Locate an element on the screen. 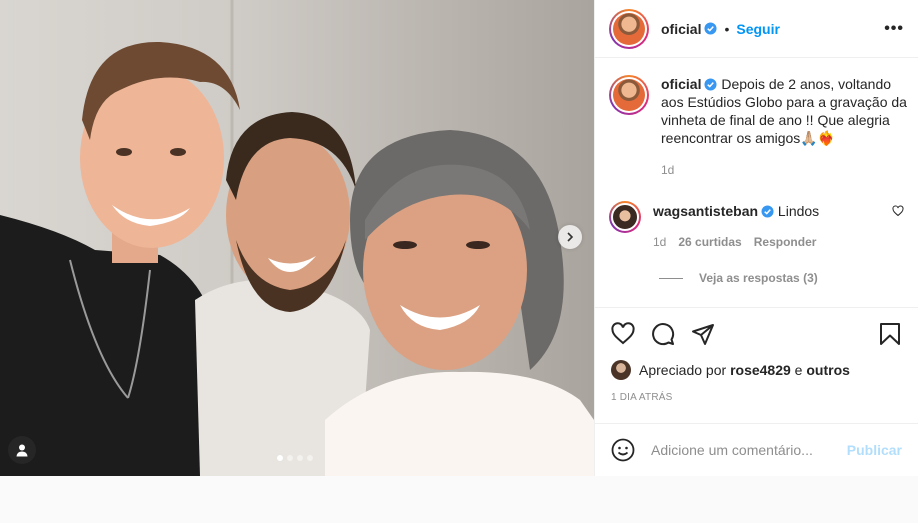 This screenshot has width=918, height=523. follow-button: Seguir is located at coordinates (758, 29).